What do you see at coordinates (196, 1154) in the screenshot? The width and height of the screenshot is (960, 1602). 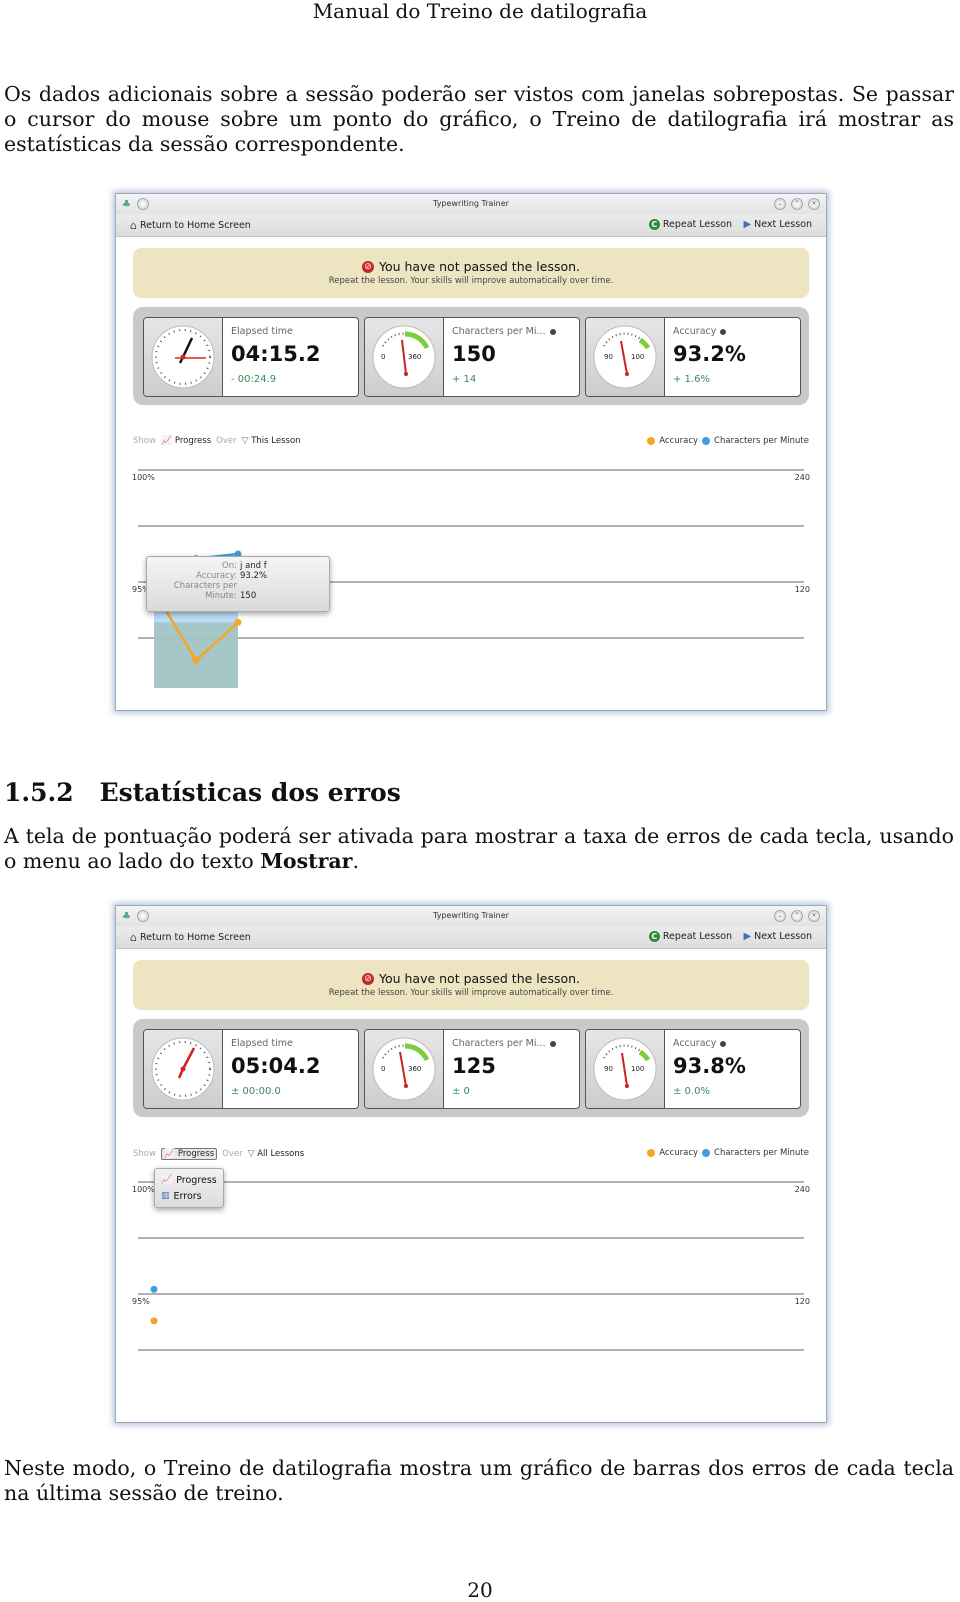 I see `mode-value: Progress` at bounding box center [196, 1154].